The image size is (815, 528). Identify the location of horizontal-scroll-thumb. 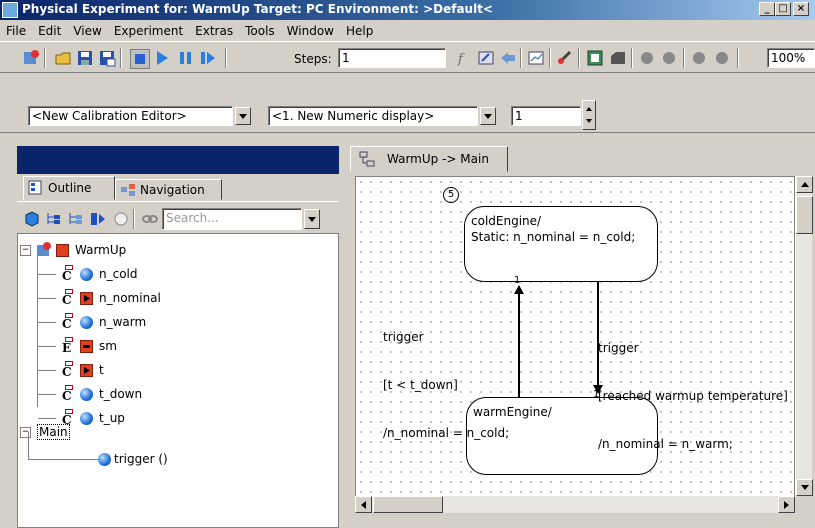
(408, 504).